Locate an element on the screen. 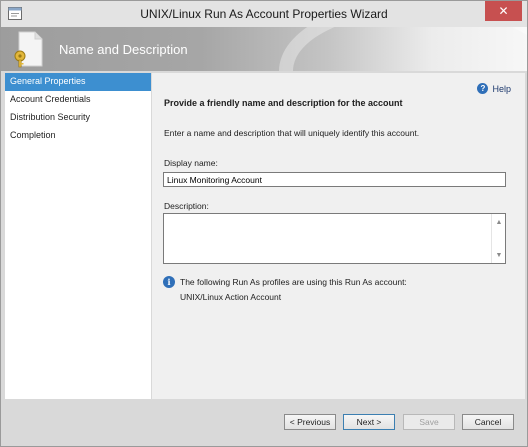 The width and height of the screenshot is (528, 447). nav-item-account-credentials: Account Credentials is located at coordinates (78, 100).